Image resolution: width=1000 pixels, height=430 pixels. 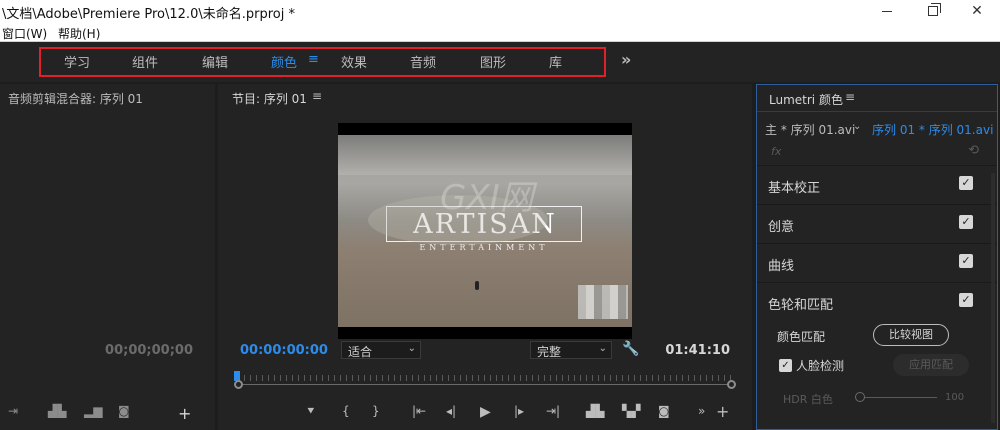 What do you see at coordinates (13, 411) in the screenshot?
I see `mark-in-icon: ⇥` at bounding box center [13, 411].